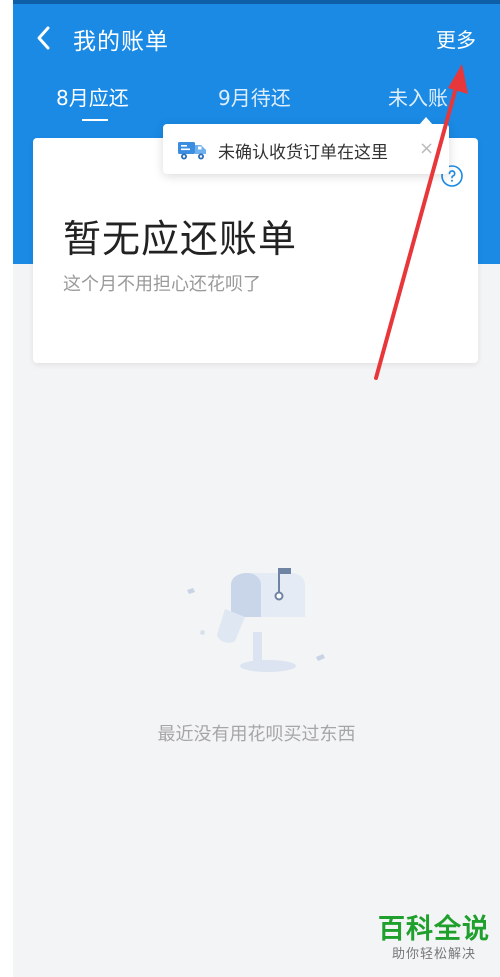 The height and width of the screenshot is (977, 500). Describe the element at coordinates (418, 96) in the screenshot. I see `tab-unposted: 未入账` at that location.